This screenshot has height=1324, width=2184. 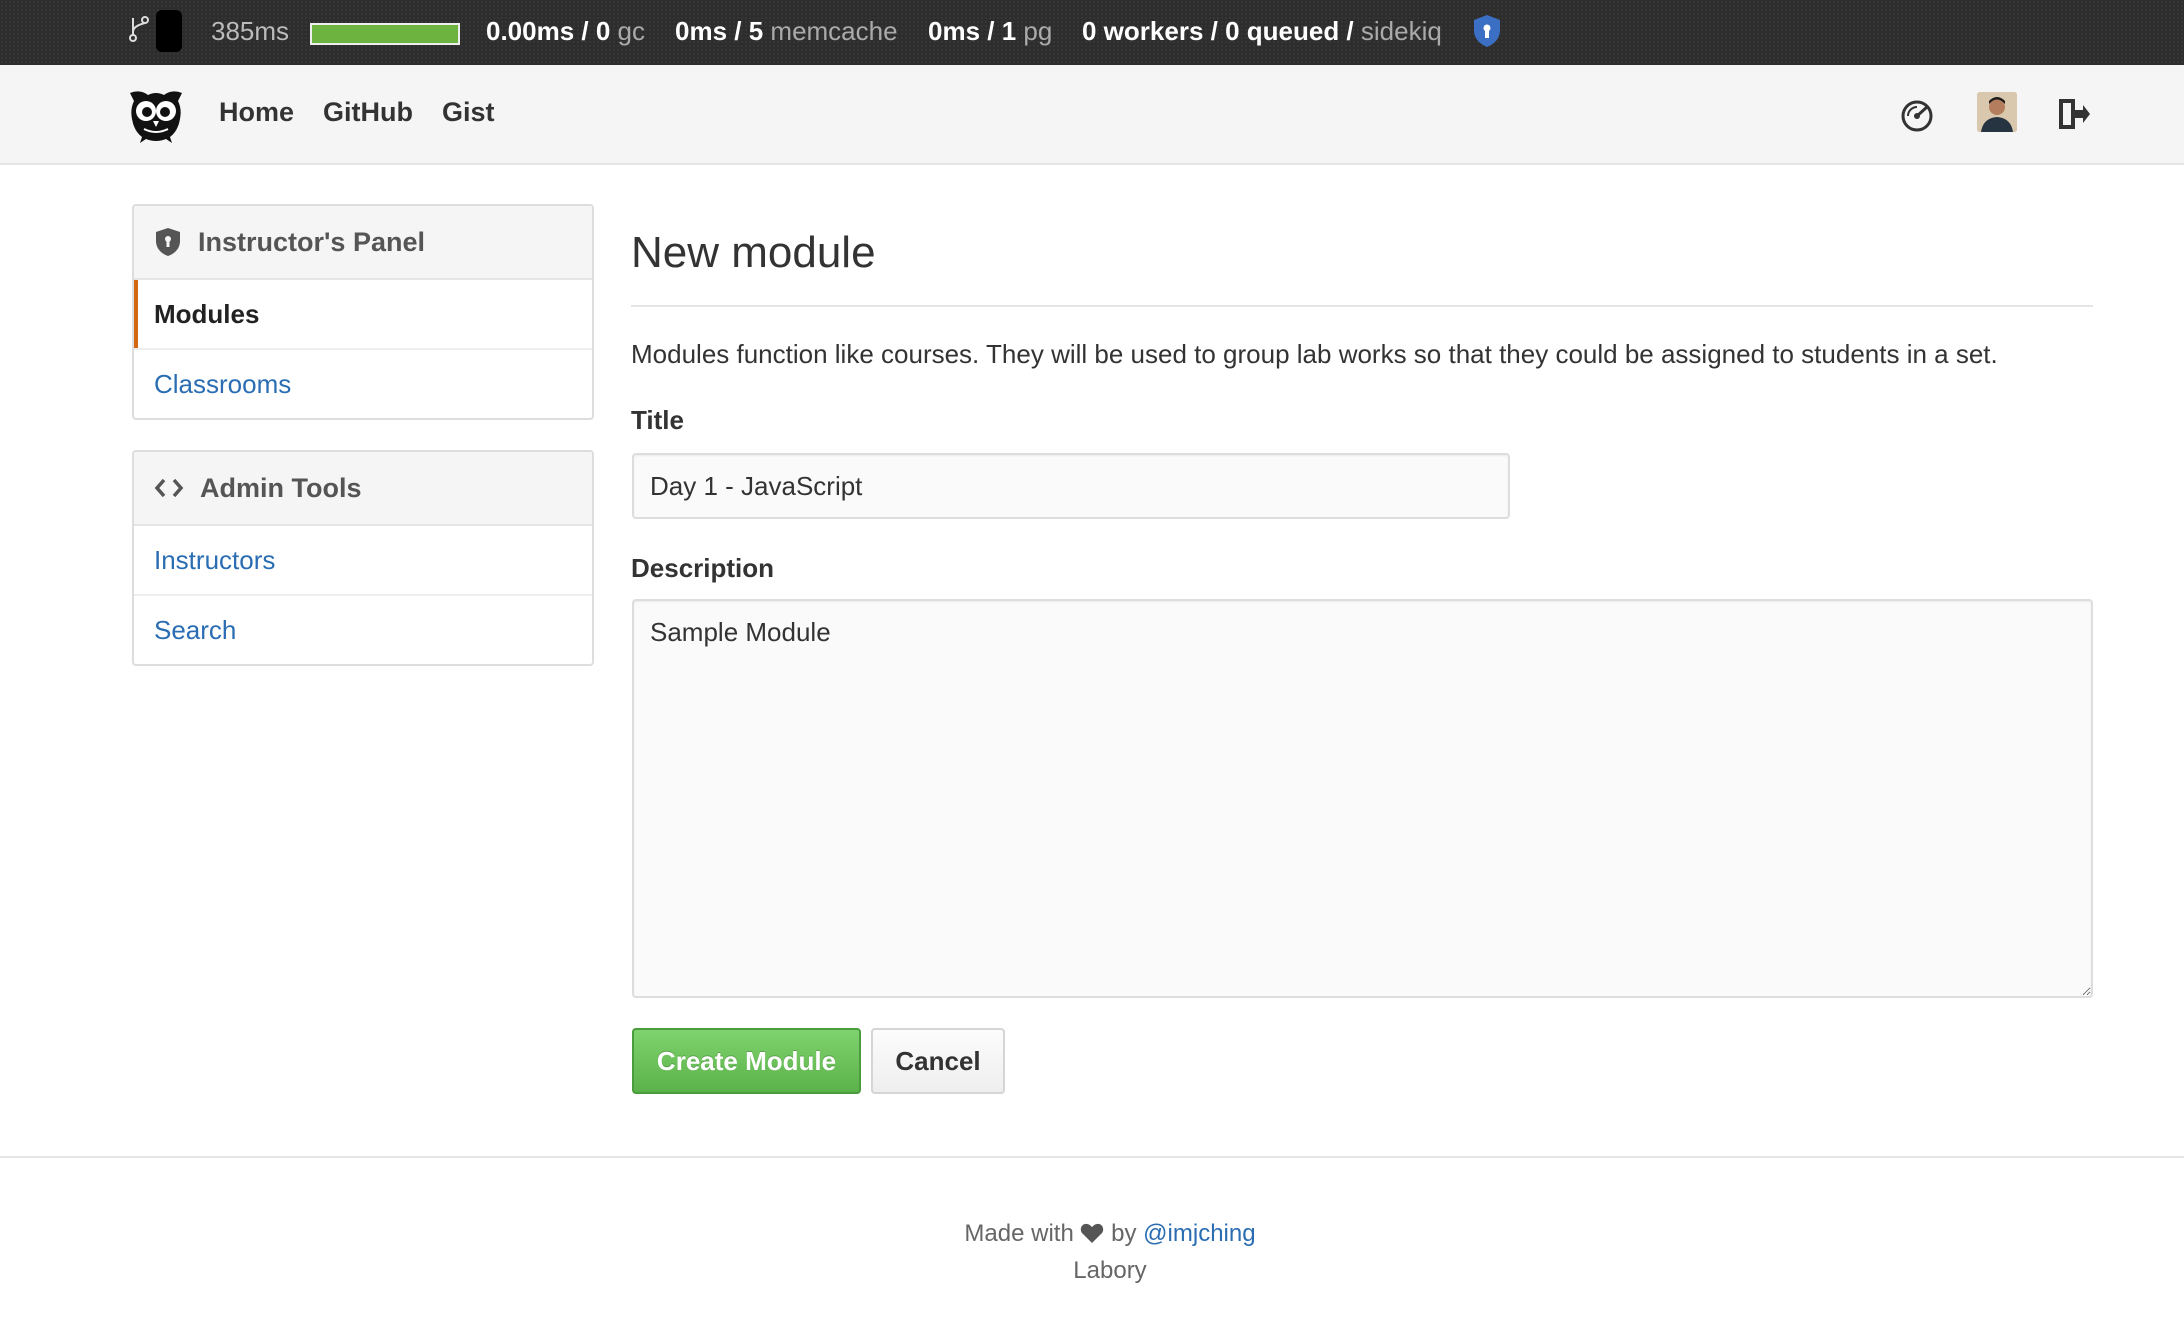 What do you see at coordinates (363, 561) in the screenshot?
I see `sidebar-item-instructors: Instructors` at bounding box center [363, 561].